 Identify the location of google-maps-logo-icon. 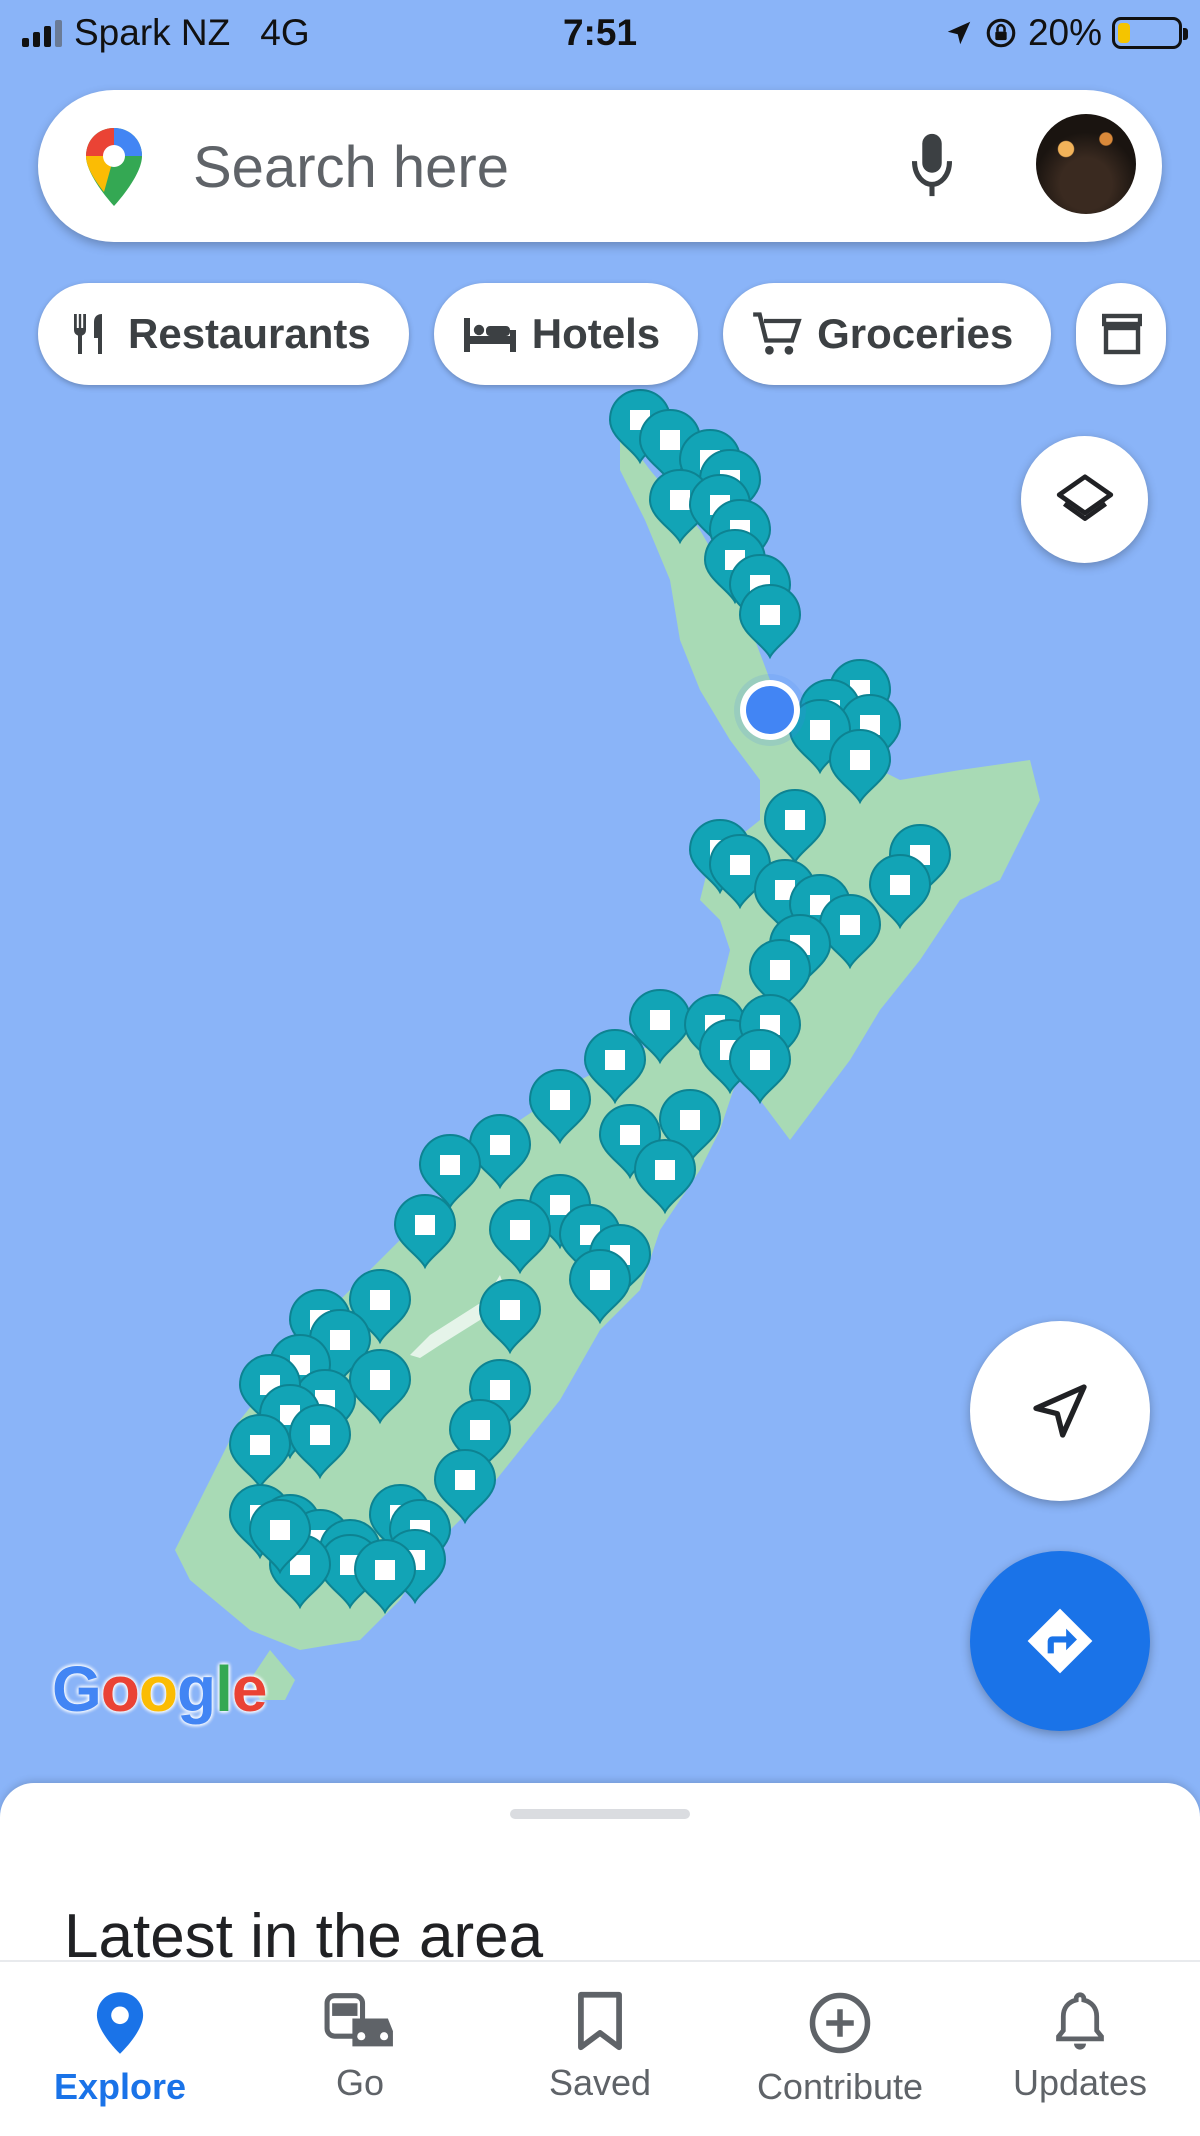
(114, 167).